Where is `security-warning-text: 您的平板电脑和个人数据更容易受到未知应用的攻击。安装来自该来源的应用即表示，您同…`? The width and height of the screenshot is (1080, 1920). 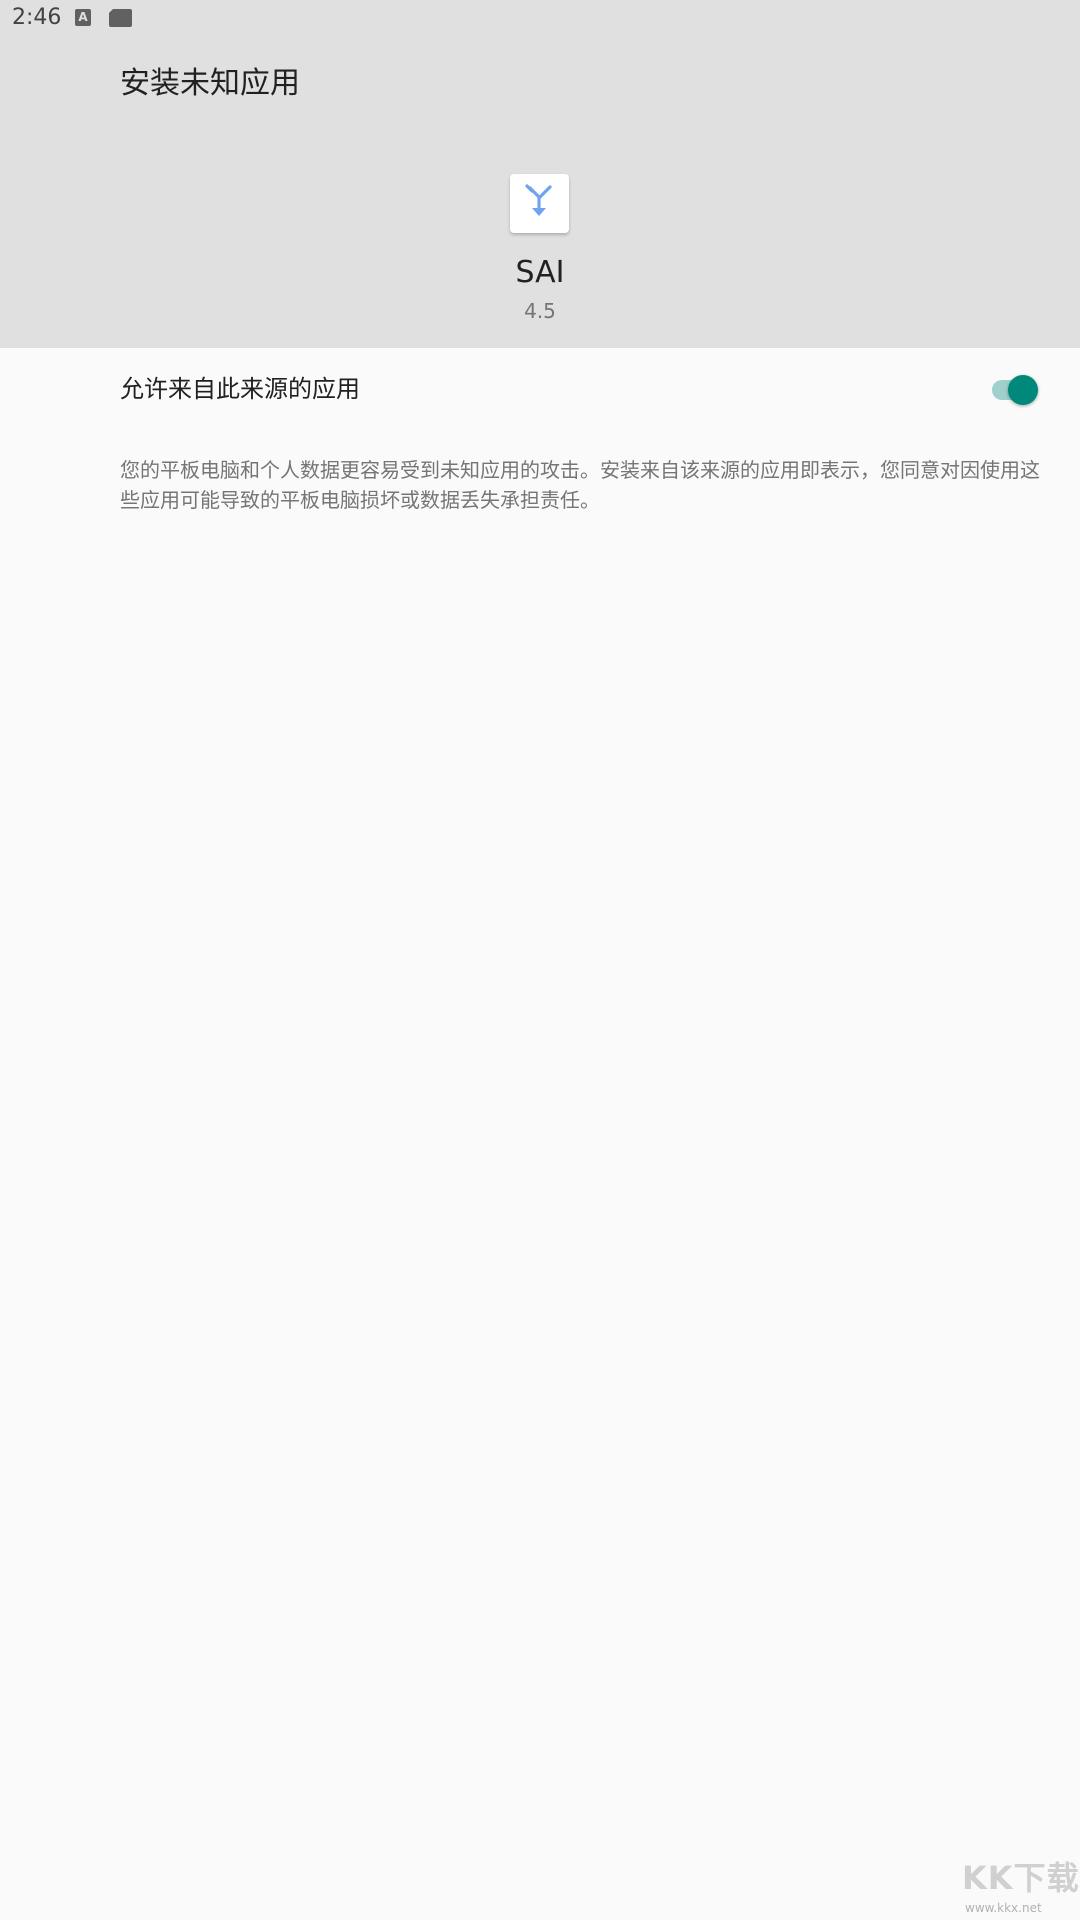 security-warning-text: 您的平板电脑和个人数据更容易受到未知应用的攻击。安装来自该来源的应用即表示，您同… is located at coordinates (580, 485).